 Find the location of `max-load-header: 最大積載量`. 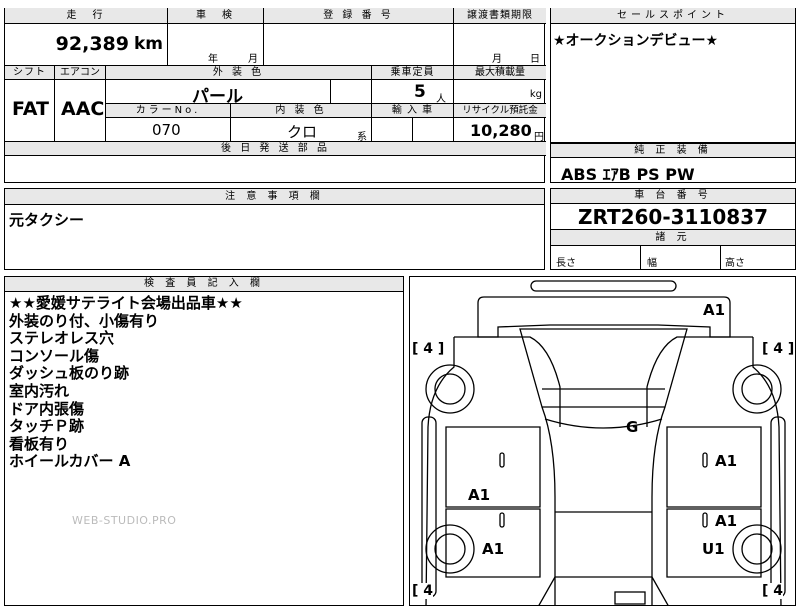

max-load-header: 最大積載量 is located at coordinates (500, 73).